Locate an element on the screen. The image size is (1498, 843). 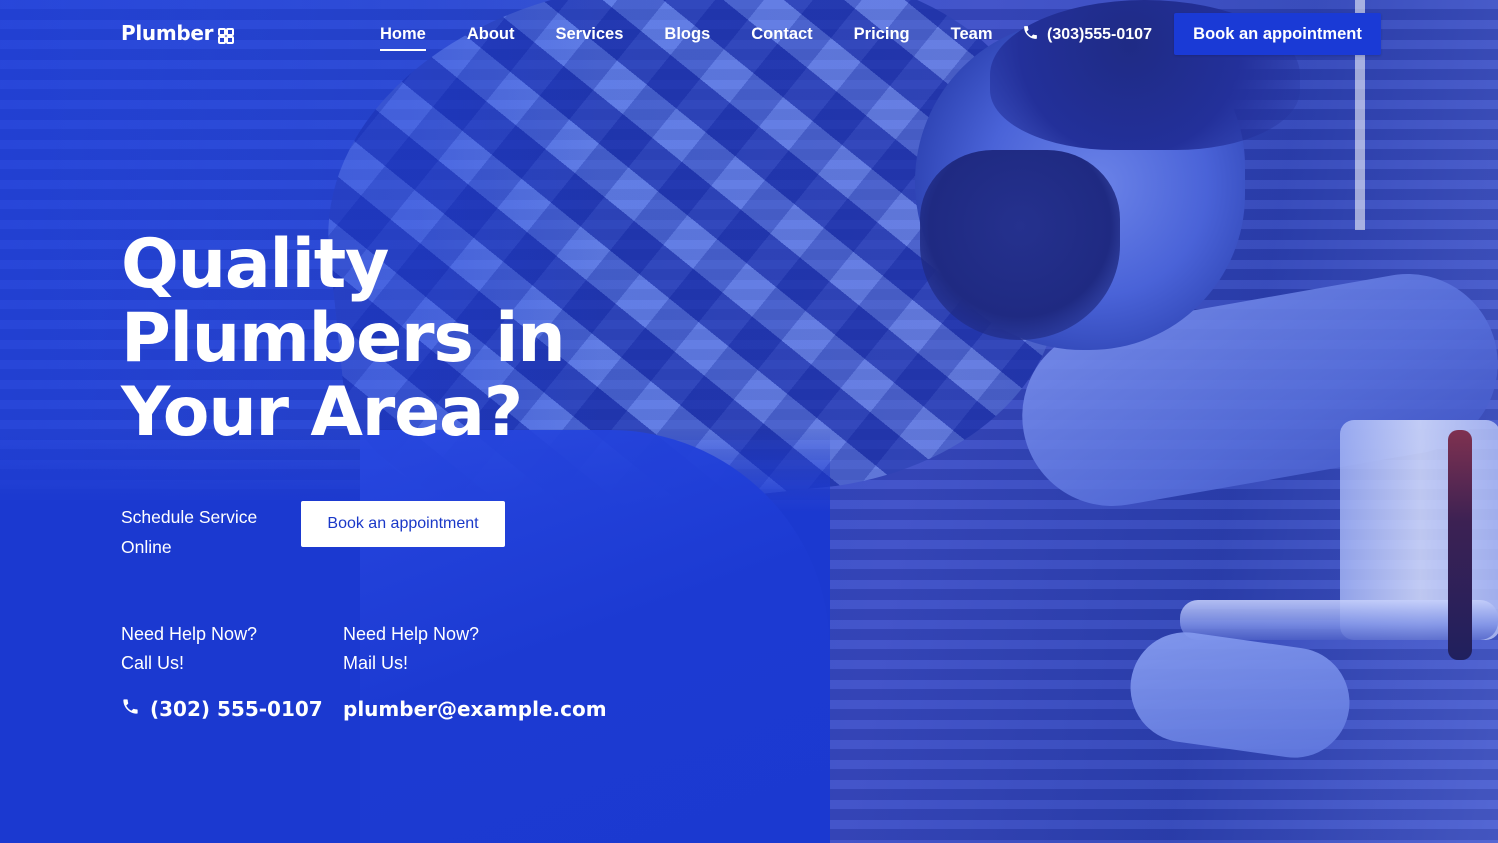
photo-plumber-hand is located at coordinates (1240, 695).